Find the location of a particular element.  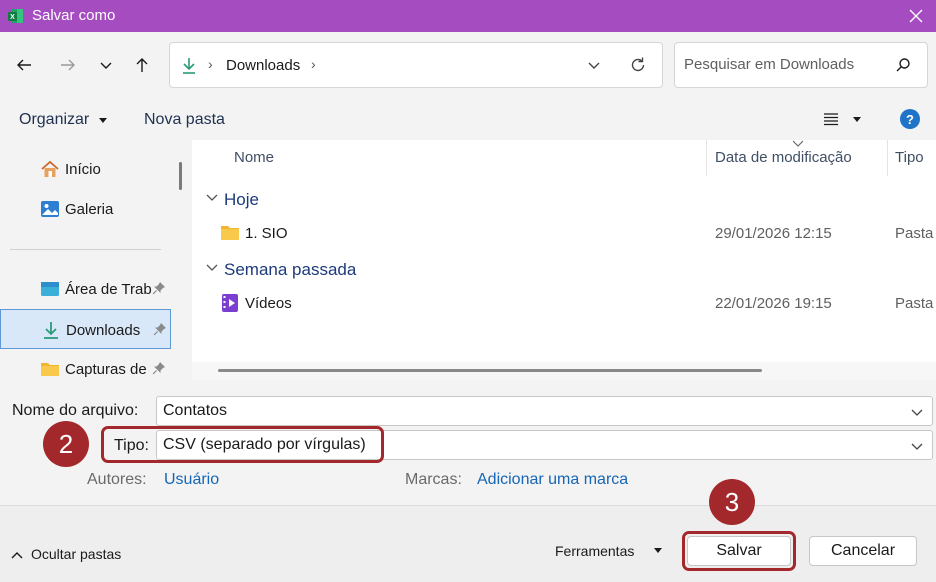

gallery-icon is located at coordinates (50, 209).